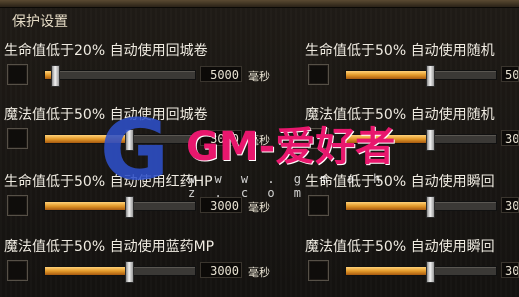 The image size is (519, 297). Describe the element at coordinates (400, 182) in the screenshot. I see `setting-label: 生命值低于50% 自动使用瞬回` at that location.